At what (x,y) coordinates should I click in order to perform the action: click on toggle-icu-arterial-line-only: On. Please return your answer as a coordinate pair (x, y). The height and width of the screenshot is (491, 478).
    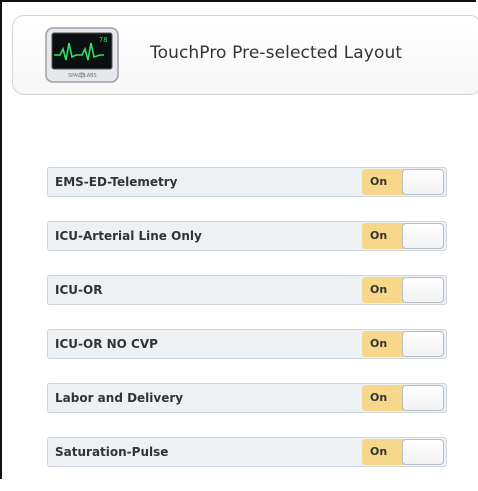
    Looking at the image, I should click on (403, 236).